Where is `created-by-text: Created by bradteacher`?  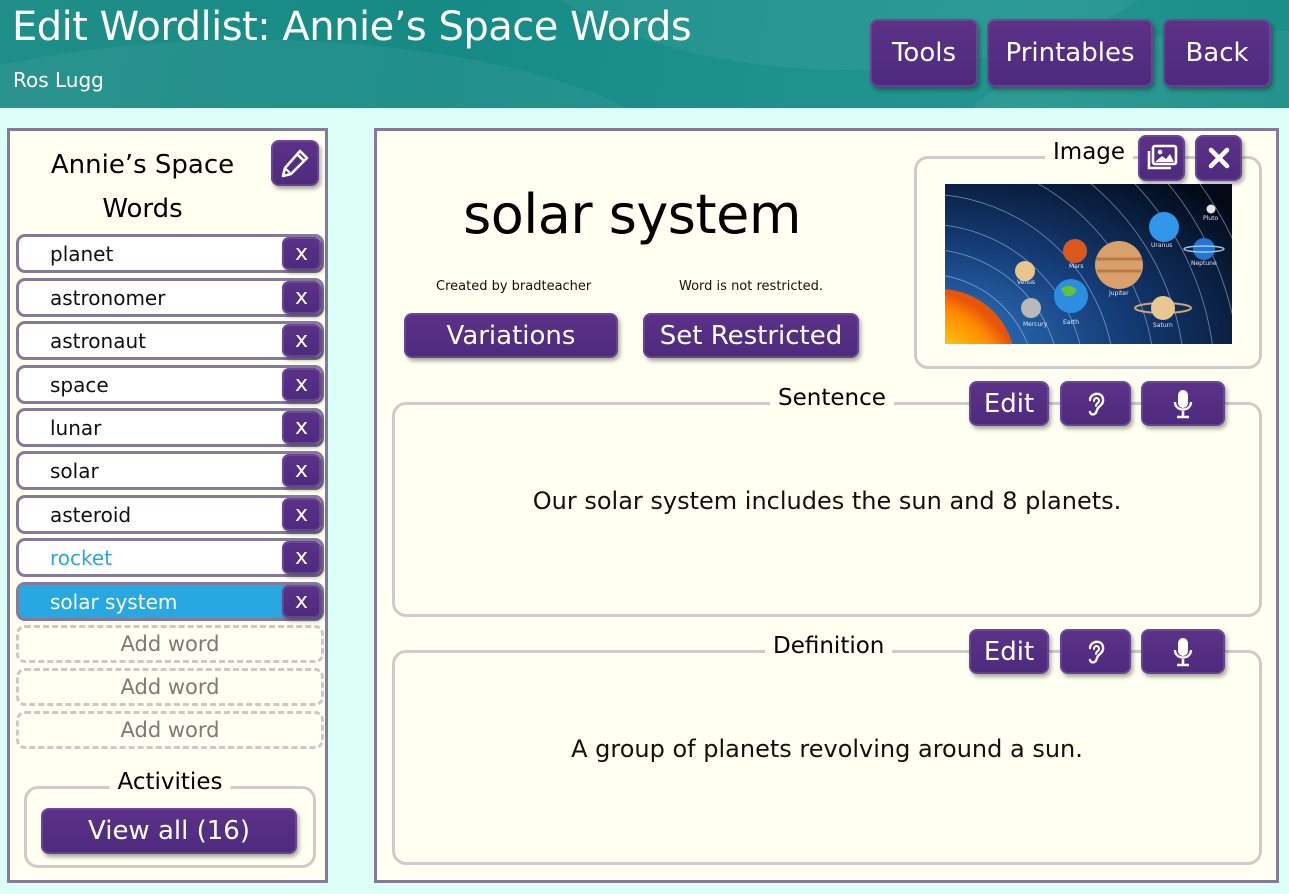
created-by-text: Created by bradteacher is located at coordinates (514, 286).